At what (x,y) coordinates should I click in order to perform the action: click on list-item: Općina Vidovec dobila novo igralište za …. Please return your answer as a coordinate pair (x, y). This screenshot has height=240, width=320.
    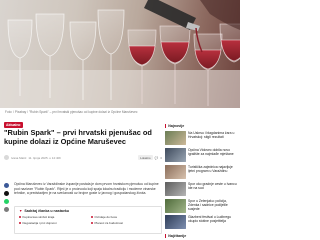
    Looking at the image, I should click on (201, 155).